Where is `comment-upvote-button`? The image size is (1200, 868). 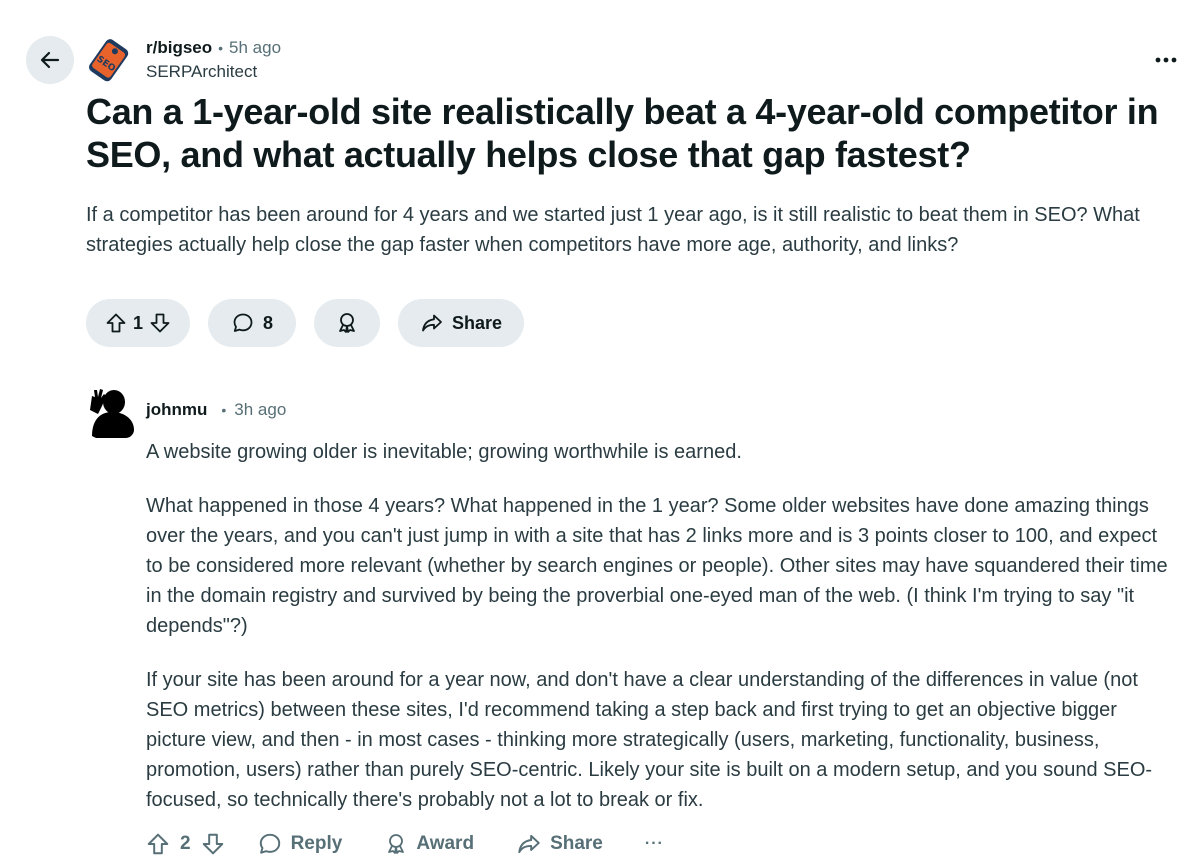
comment-upvote-button is located at coordinates (158, 844).